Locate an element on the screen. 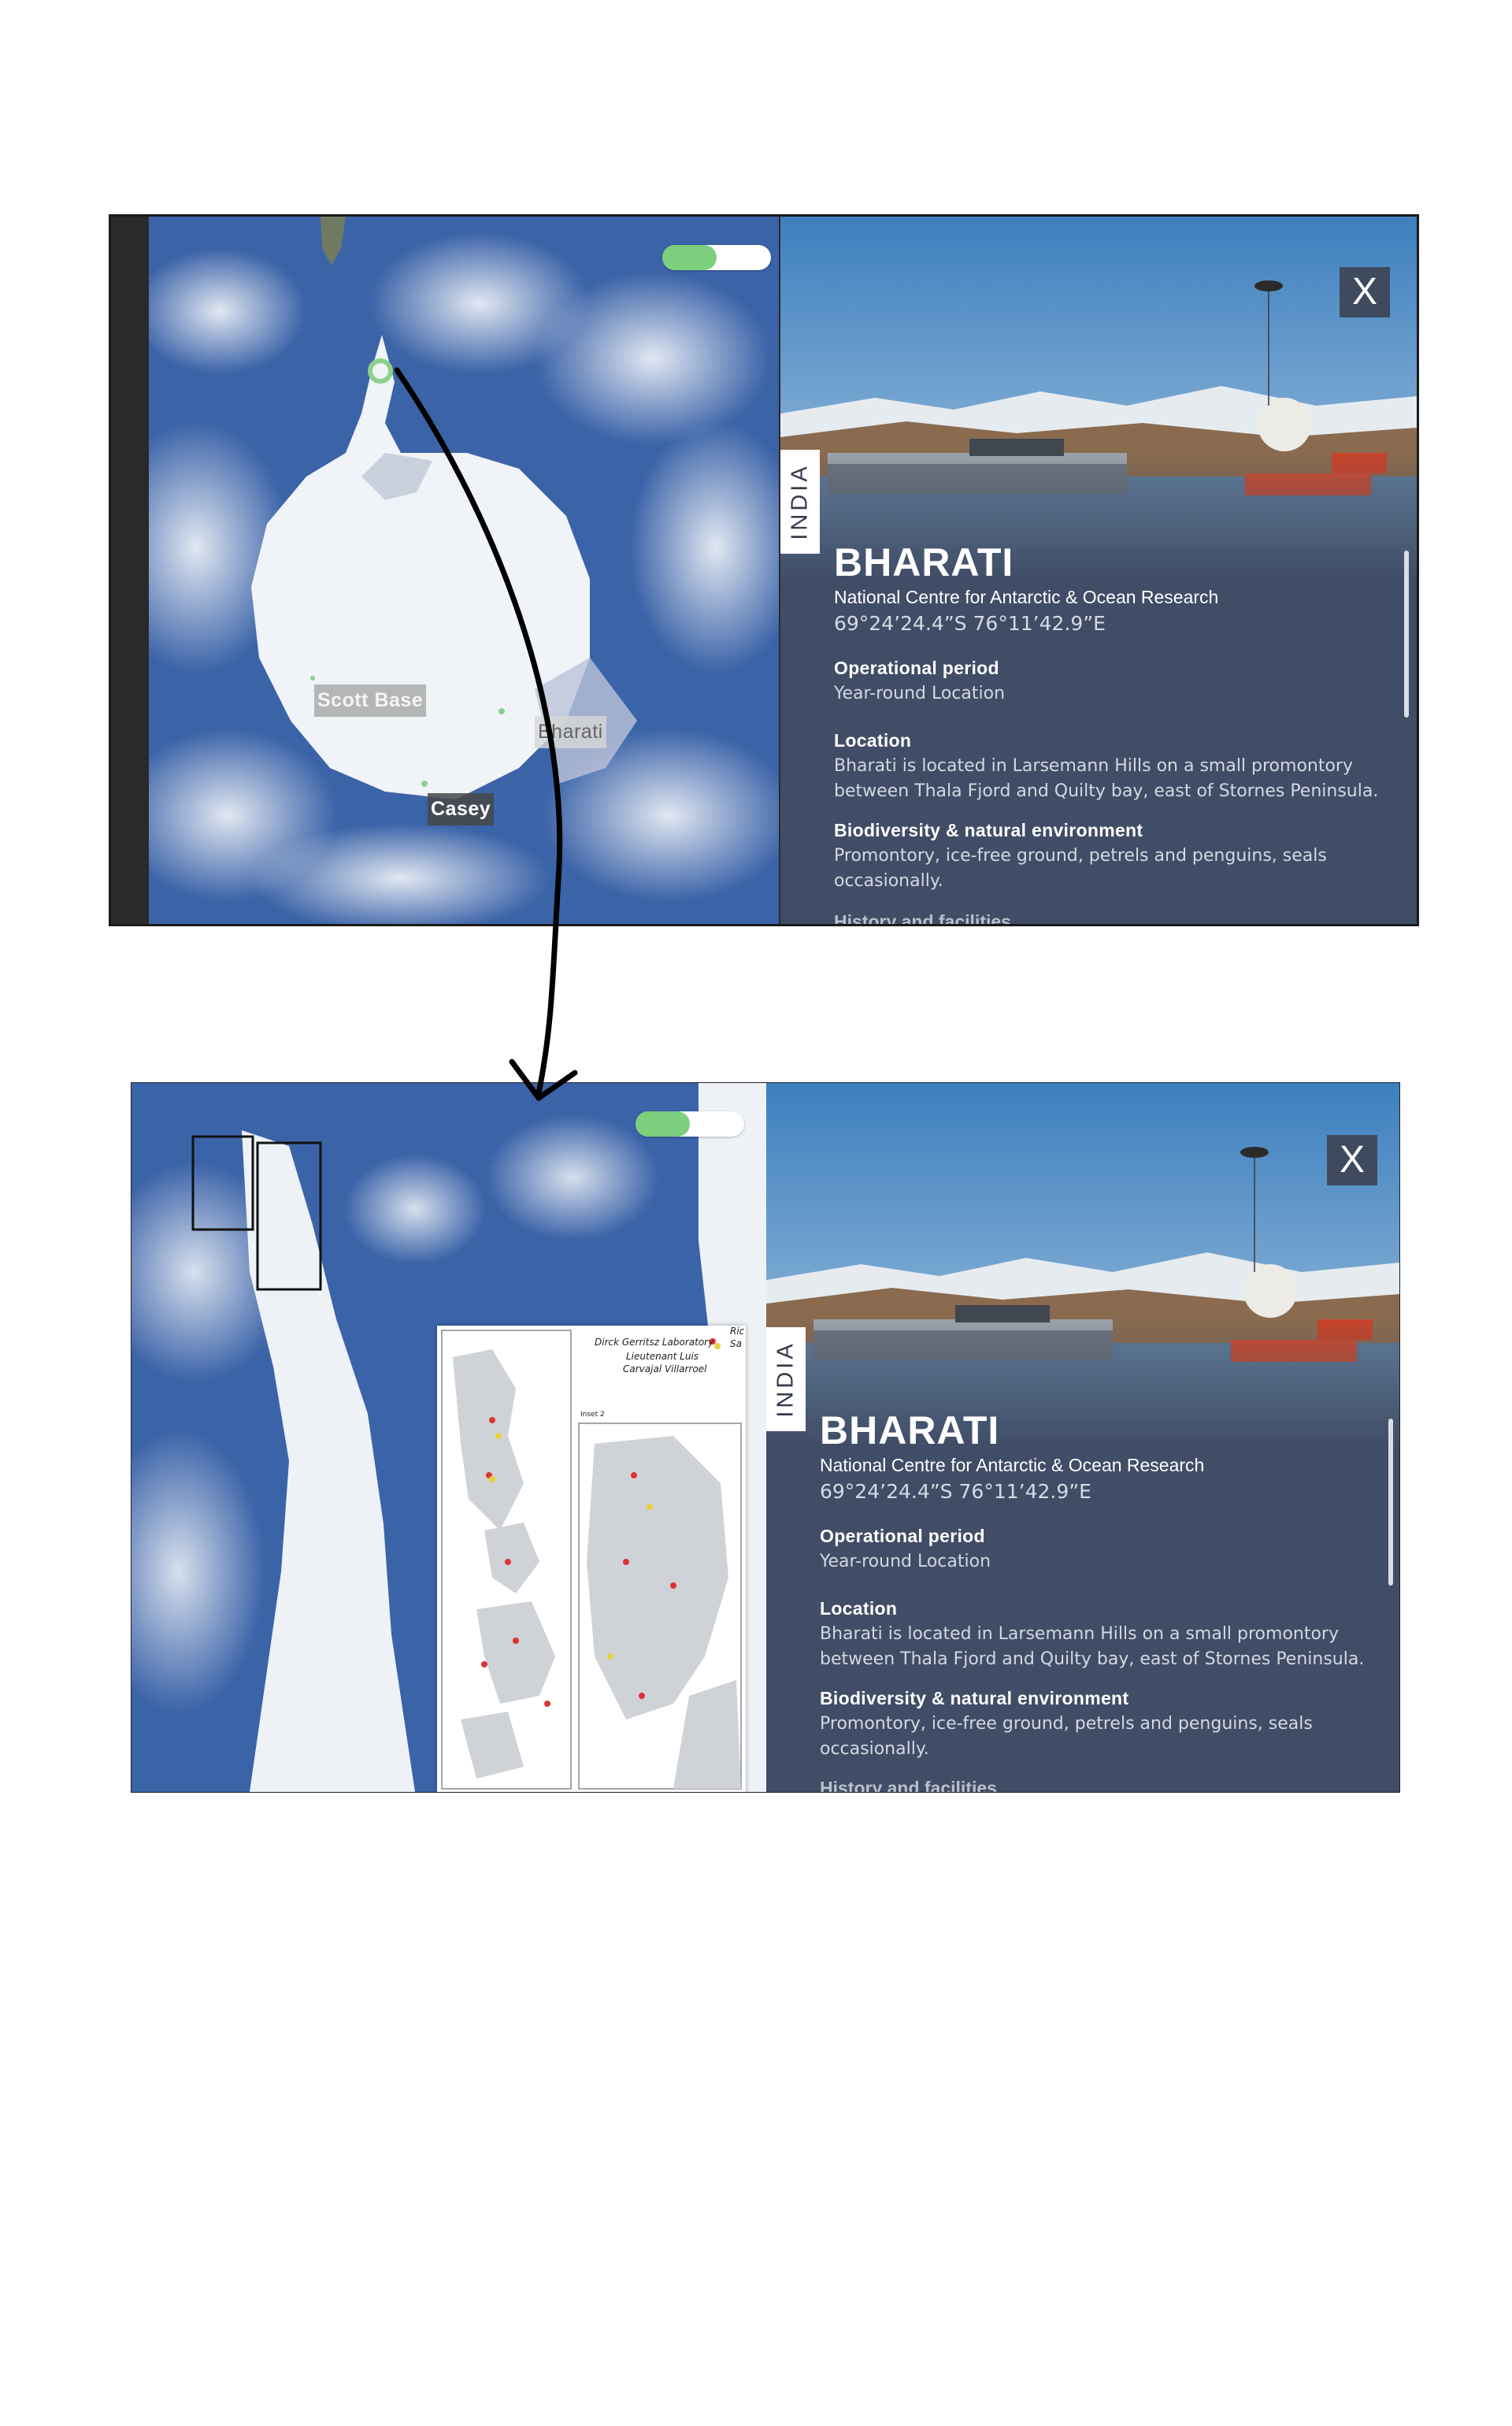 The width and height of the screenshot is (1512, 2426). inset-map-graphic is located at coordinates (591, 1560).